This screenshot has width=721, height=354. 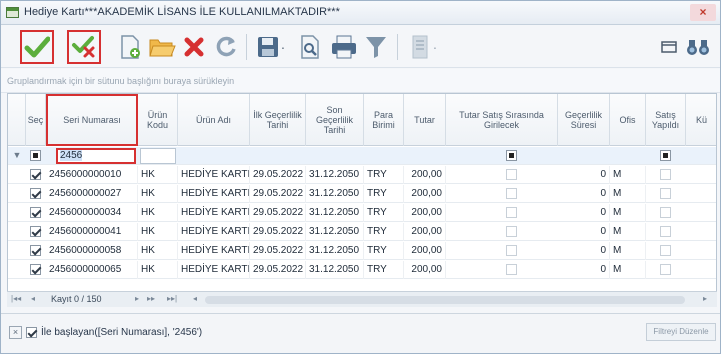 I want to click on horizontal-scrollbar, so click(x=445, y=300).